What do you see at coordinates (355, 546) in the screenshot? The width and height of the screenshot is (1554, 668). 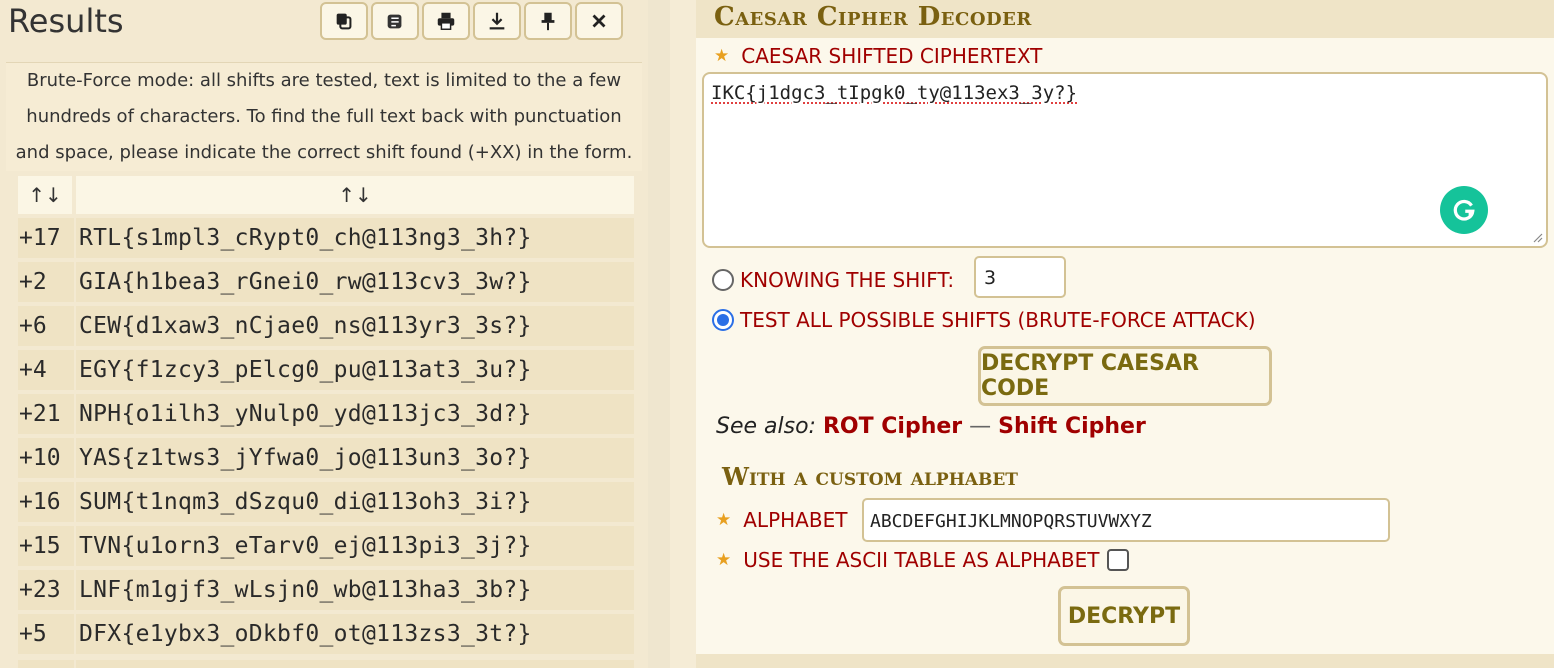 I see `decoded-text-cell: TVN{u1orn3_eTarv0_ej@113pi3_3j?}` at bounding box center [355, 546].